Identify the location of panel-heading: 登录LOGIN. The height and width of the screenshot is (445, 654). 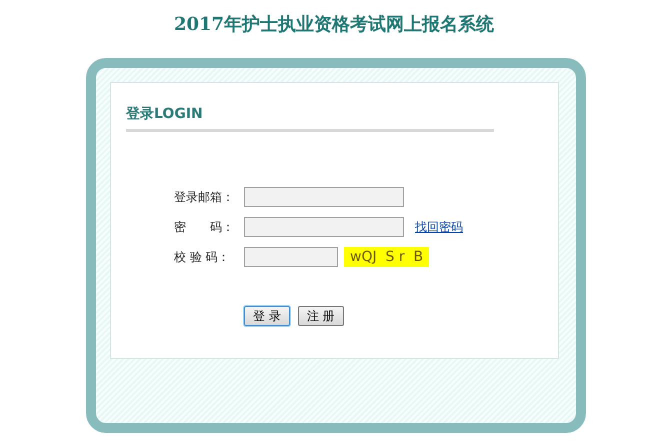
(310, 118).